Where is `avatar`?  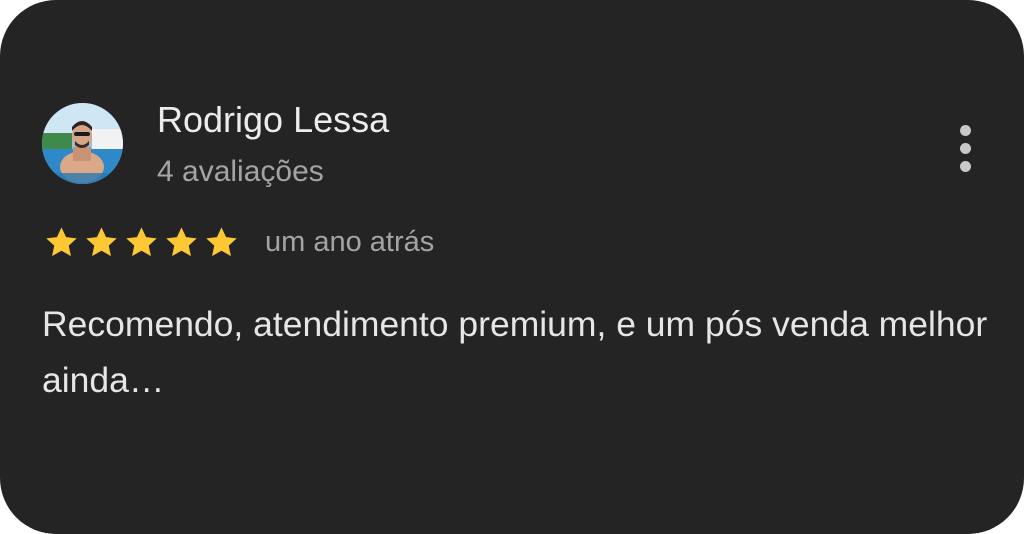 avatar is located at coordinates (82, 143).